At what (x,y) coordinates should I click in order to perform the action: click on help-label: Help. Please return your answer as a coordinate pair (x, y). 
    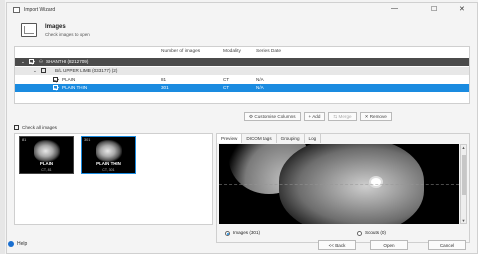
    Looking at the image, I should click on (22, 244).